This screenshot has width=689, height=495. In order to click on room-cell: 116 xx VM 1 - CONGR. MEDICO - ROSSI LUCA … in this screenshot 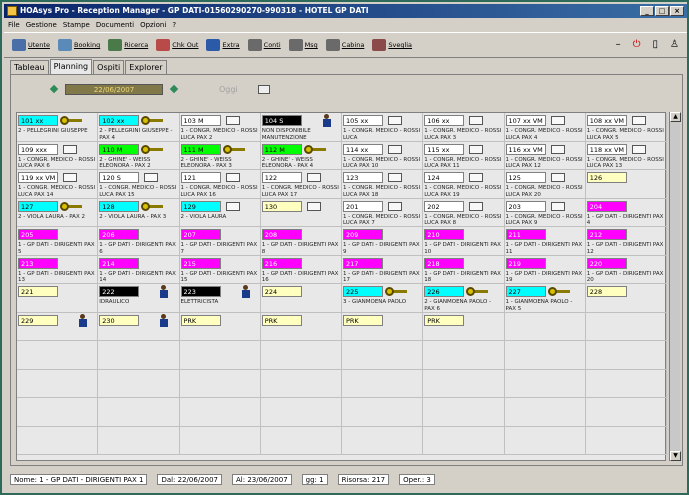, I will do `click(545, 155)`.